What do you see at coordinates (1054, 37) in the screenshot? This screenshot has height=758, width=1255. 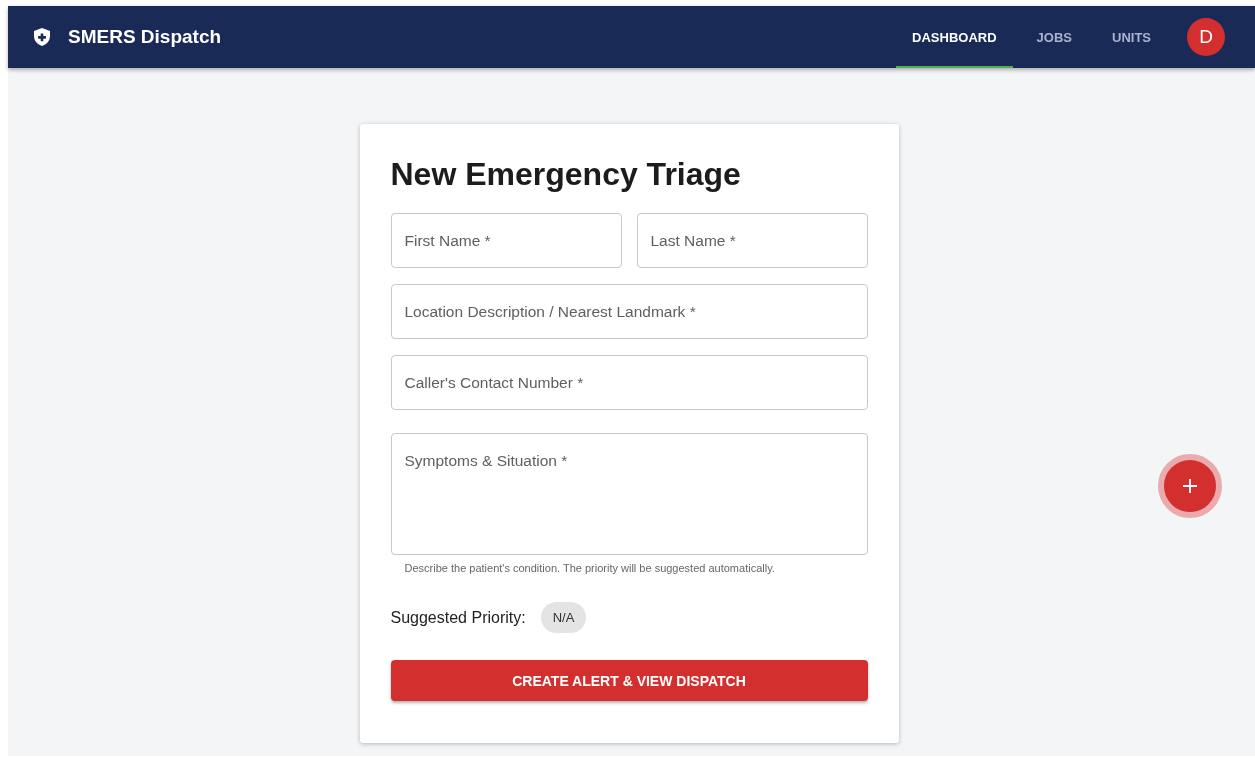 I see `nav-tab: JOBS` at bounding box center [1054, 37].